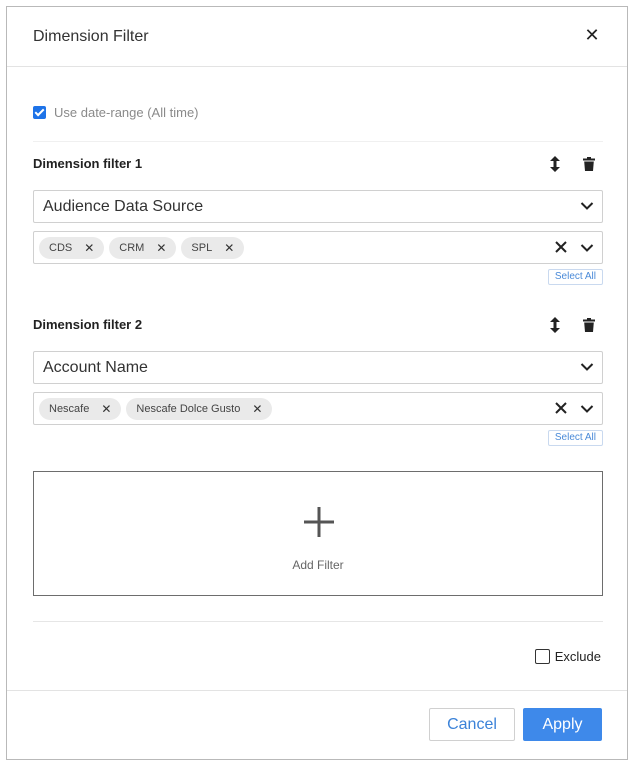 The width and height of the screenshot is (634, 768). Describe the element at coordinates (472, 724) in the screenshot. I see `cancel-button: Cancel` at that location.